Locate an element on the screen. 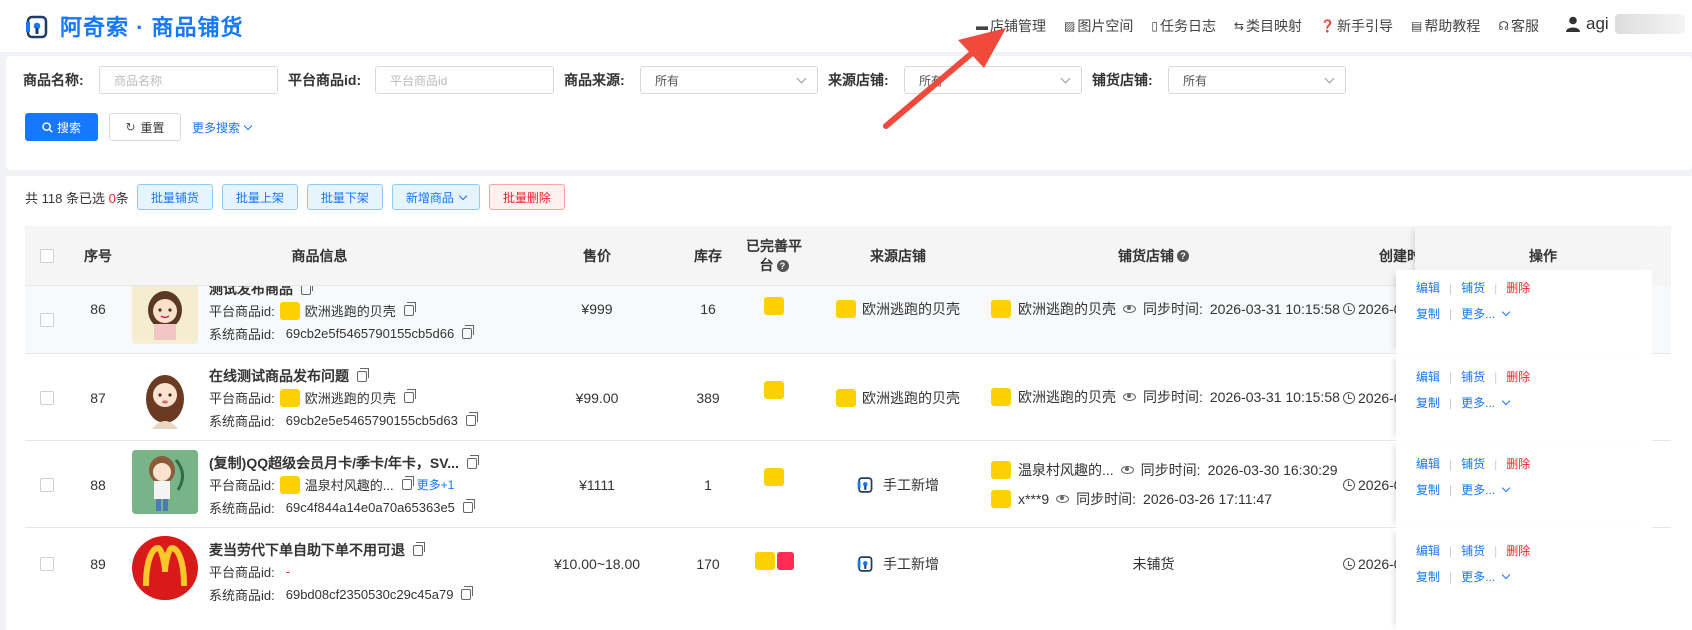 The height and width of the screenshot is (630, 1692). col-dist-shop-label: 铺货店铺 is located at coordinates (1146, 255).